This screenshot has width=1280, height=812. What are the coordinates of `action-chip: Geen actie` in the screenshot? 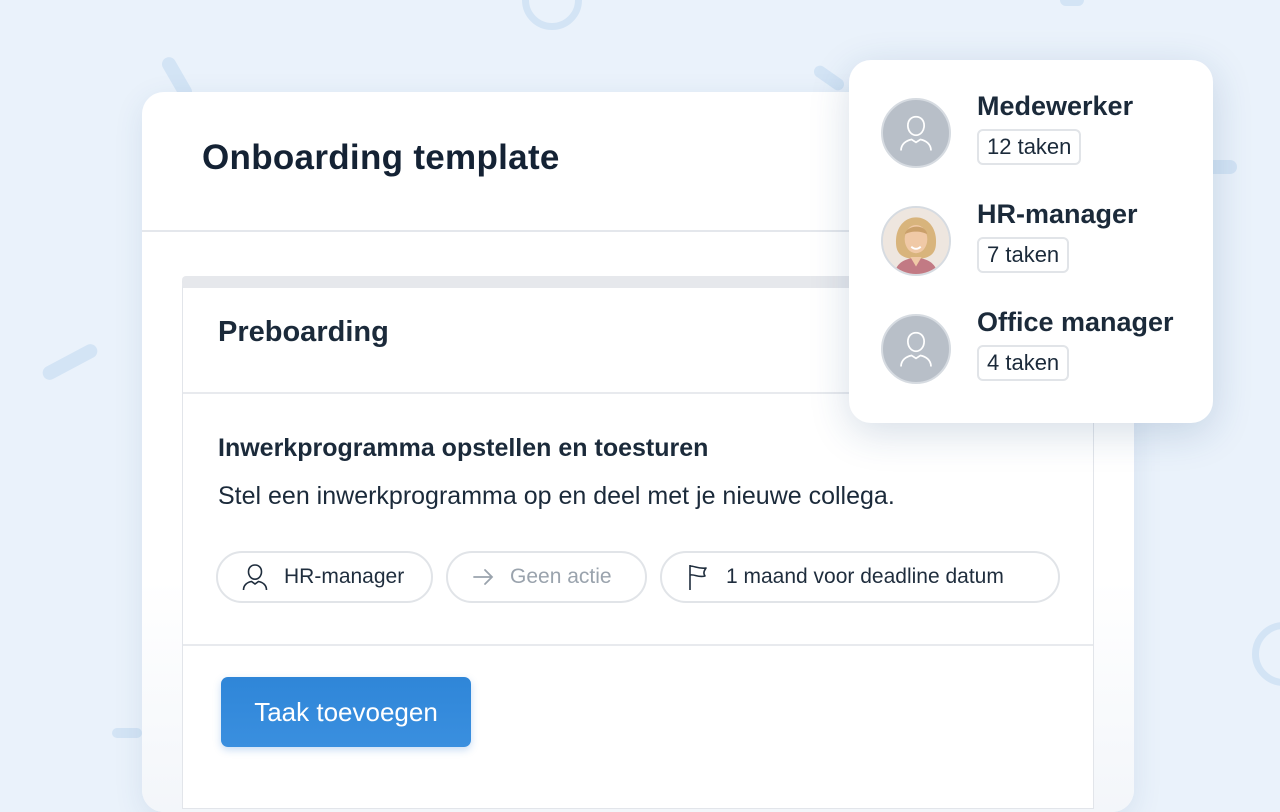 It's located at (546, 577).